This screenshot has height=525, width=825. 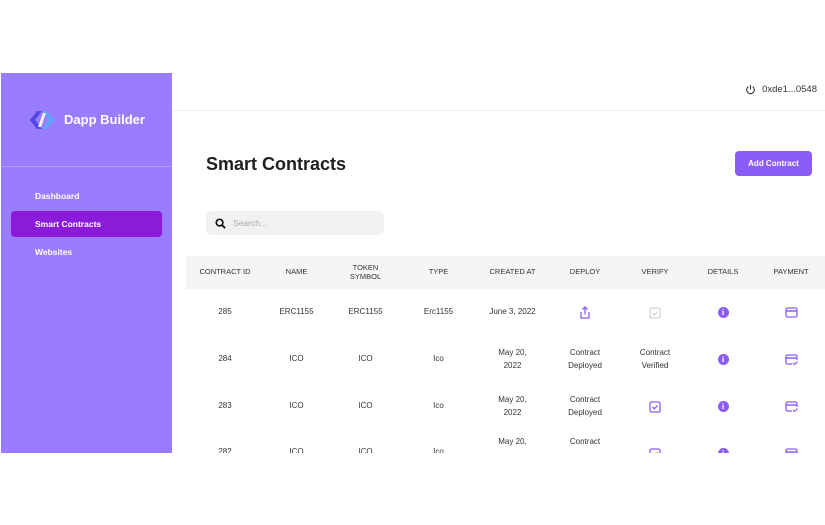 I want to click on wallet-address: 0xde1...0548, so click(x=789, y=89).